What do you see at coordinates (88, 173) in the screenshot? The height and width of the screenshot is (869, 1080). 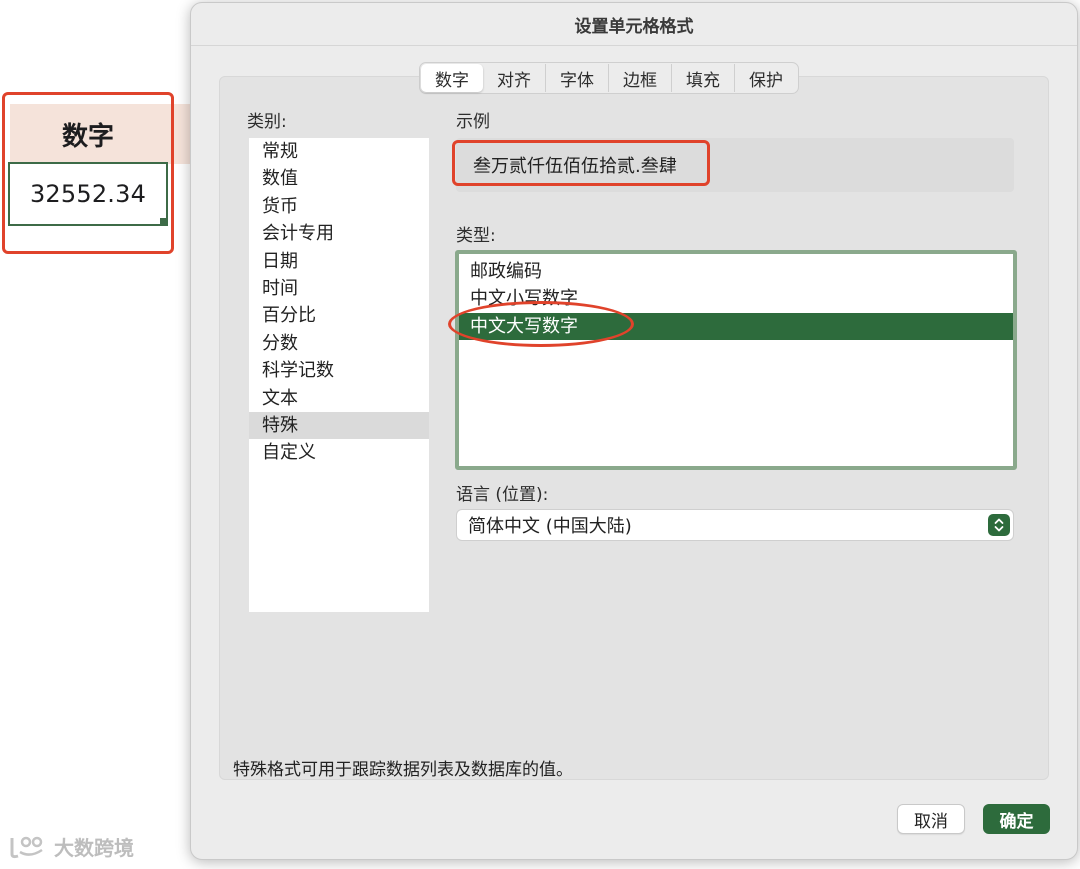 I see `annotation-rectangle-cell` at bounding box center [88, 173].